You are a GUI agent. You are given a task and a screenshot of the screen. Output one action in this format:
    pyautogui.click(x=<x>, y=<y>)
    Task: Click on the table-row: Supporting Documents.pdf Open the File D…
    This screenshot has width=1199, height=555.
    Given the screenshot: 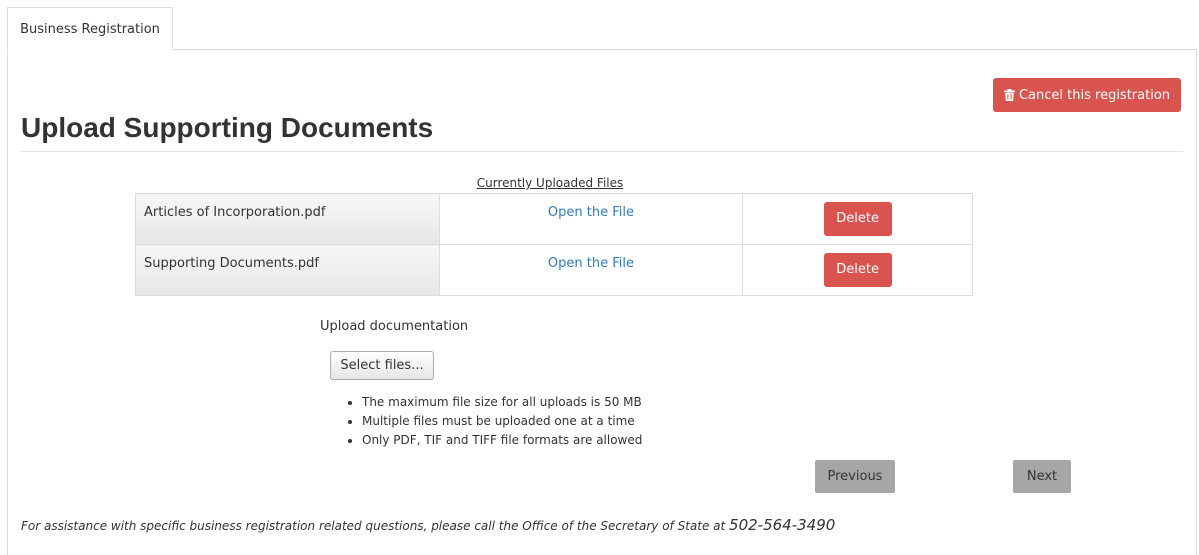 What is the action you would take?
    pyautogui.click(x=554, y=270)
    